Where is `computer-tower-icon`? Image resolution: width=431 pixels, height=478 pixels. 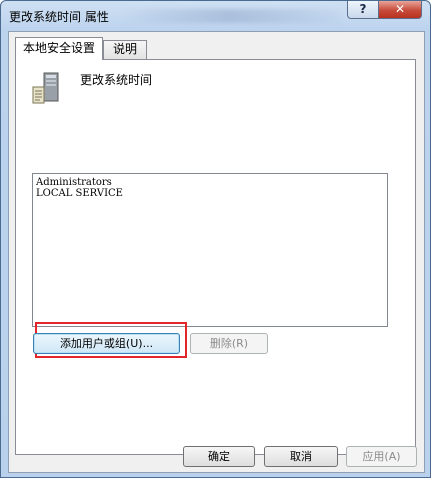 computer-tower-icon is located at coordinates (45, 88).